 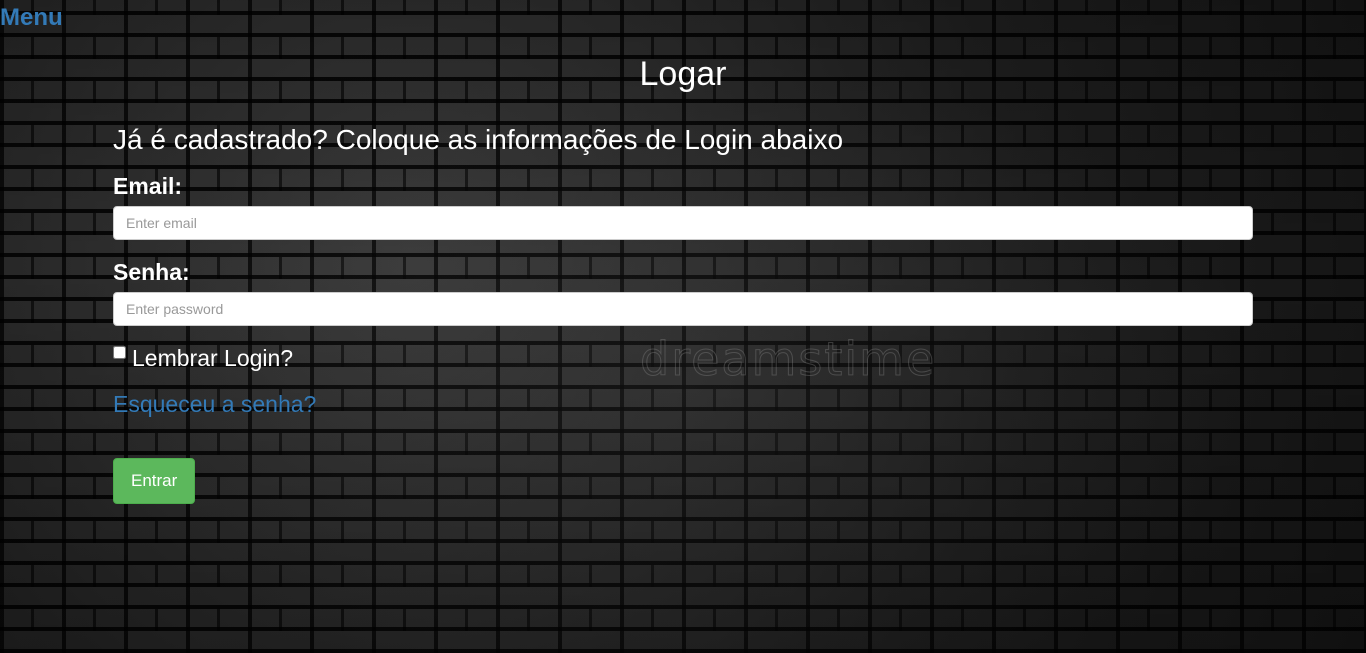 I want to click on email-field, so click(x=683, y=223).